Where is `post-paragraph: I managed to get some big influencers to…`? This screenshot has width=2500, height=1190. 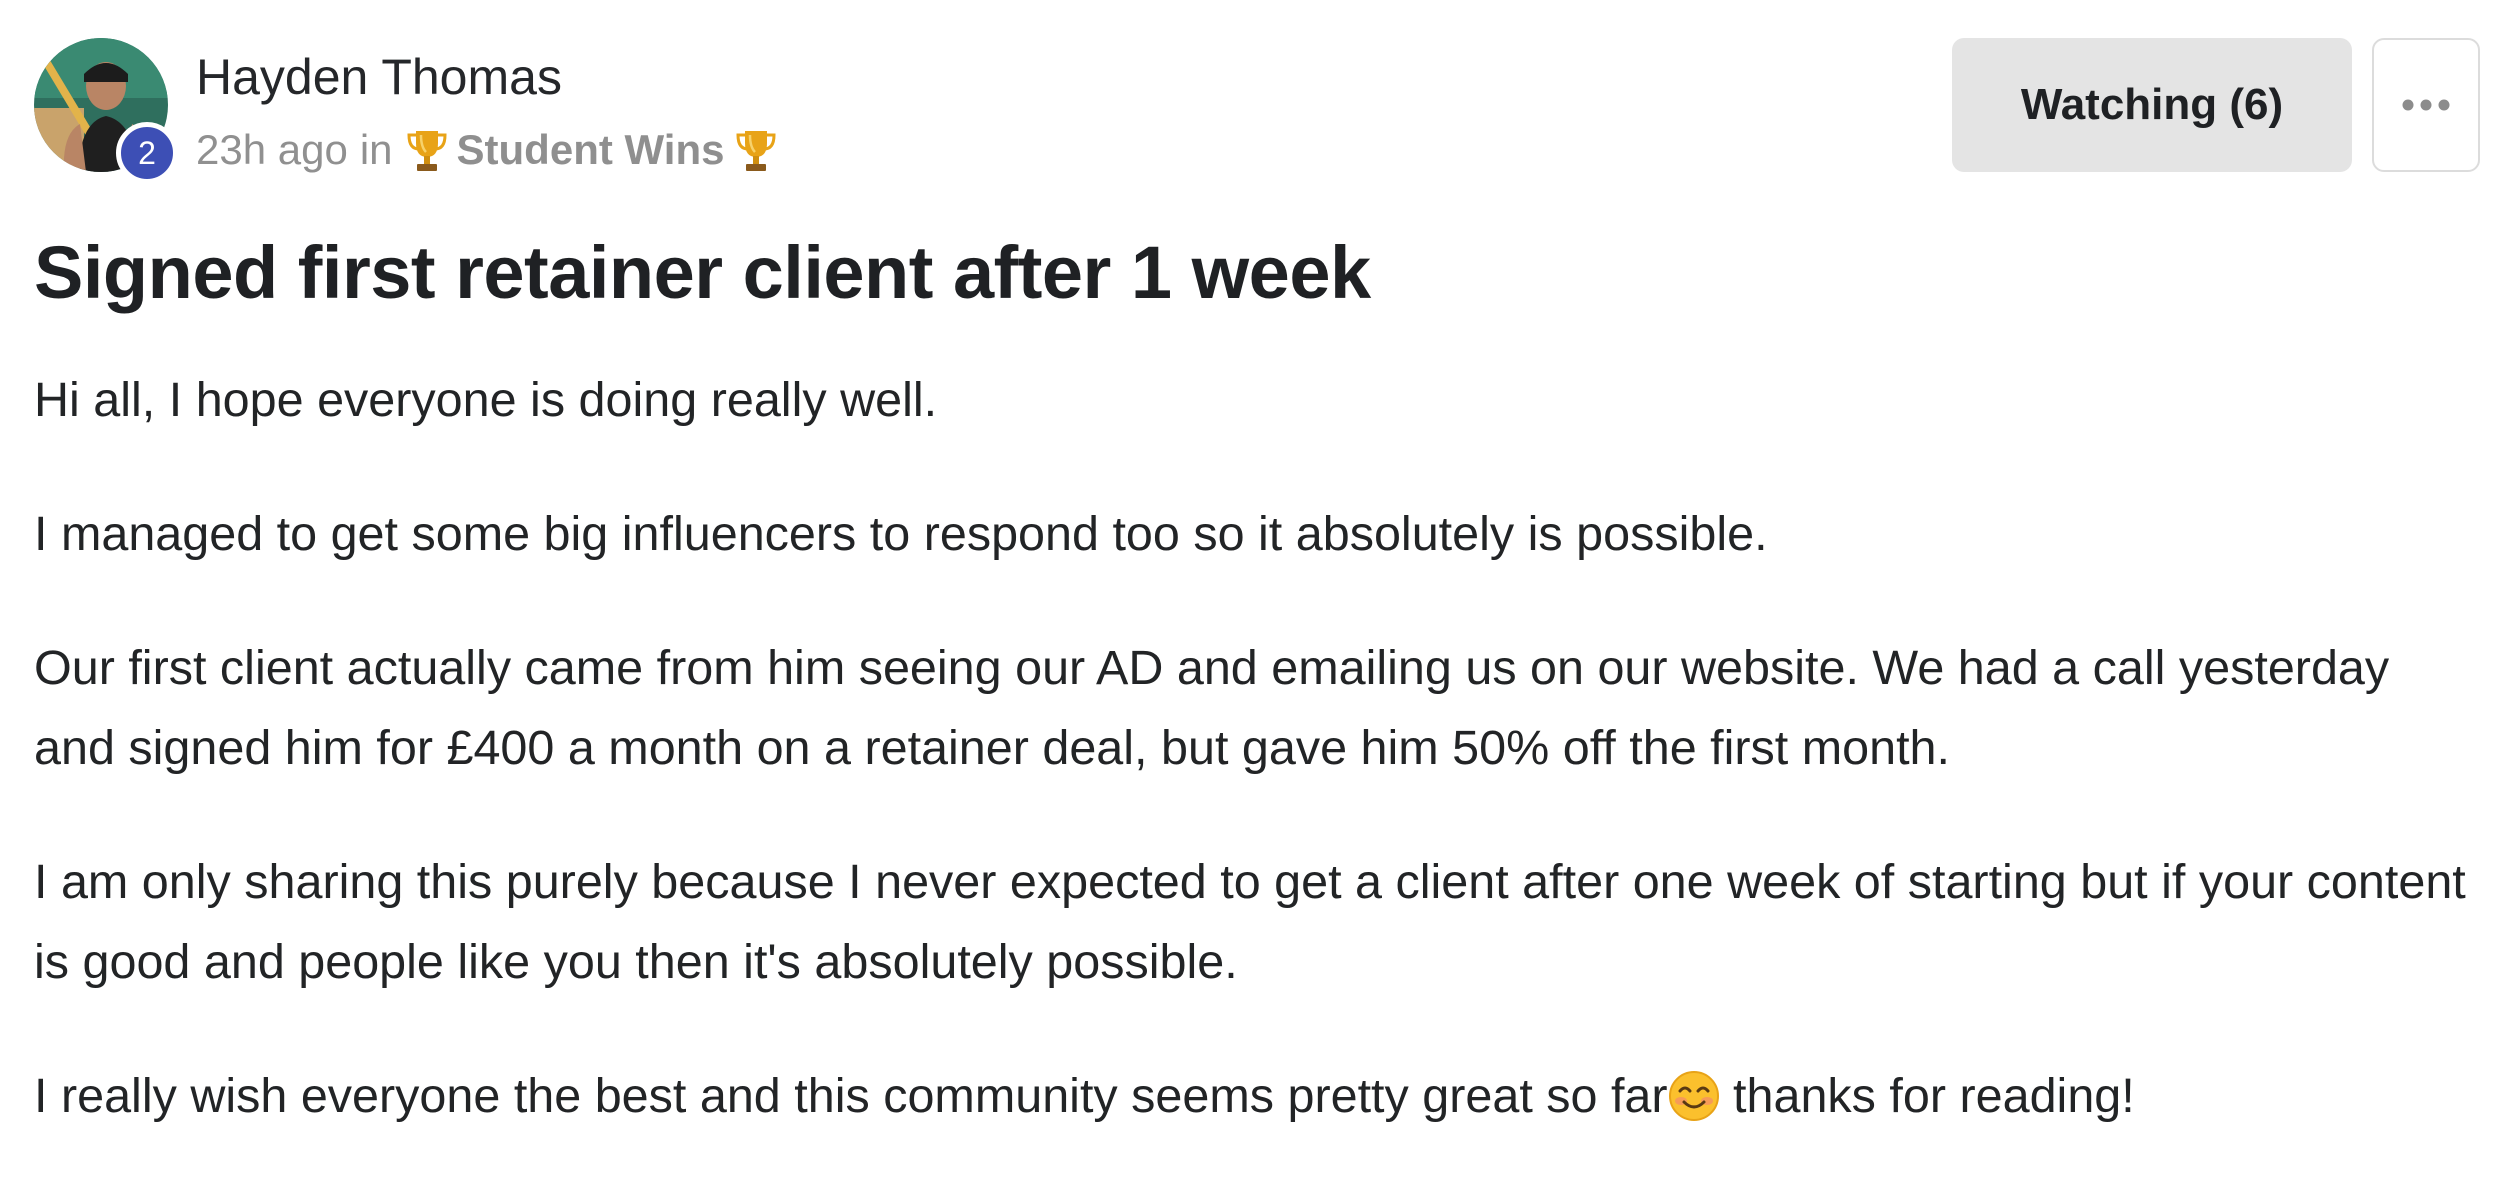
post-paragraph: I managed to get some big influencers to… is located at coordinates (901, 534).